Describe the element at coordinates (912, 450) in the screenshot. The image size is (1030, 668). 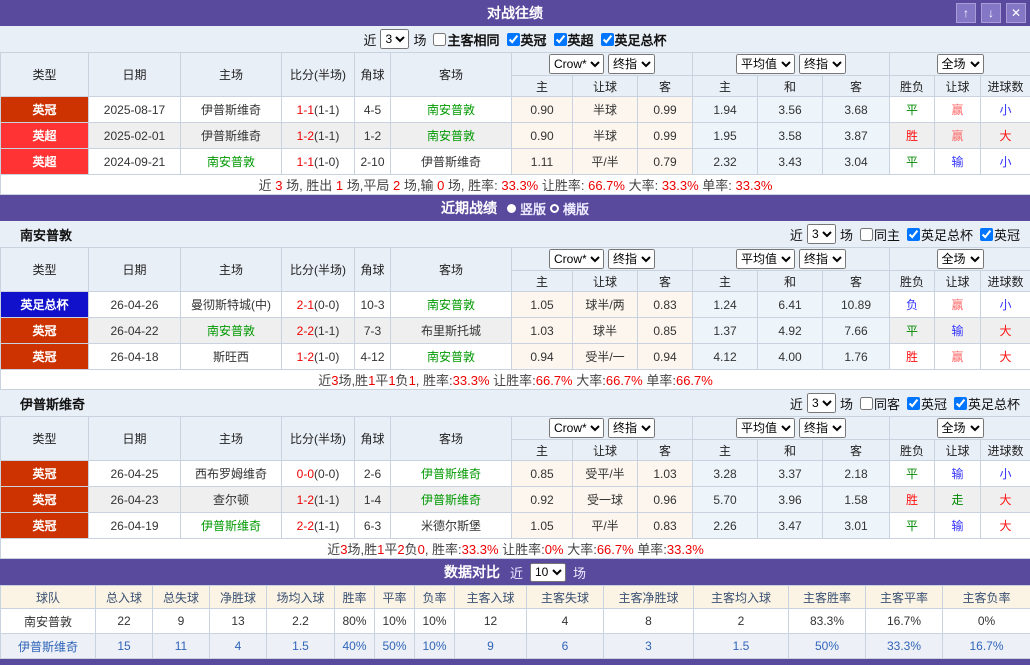
I see `col-result: 胜负` at that location.